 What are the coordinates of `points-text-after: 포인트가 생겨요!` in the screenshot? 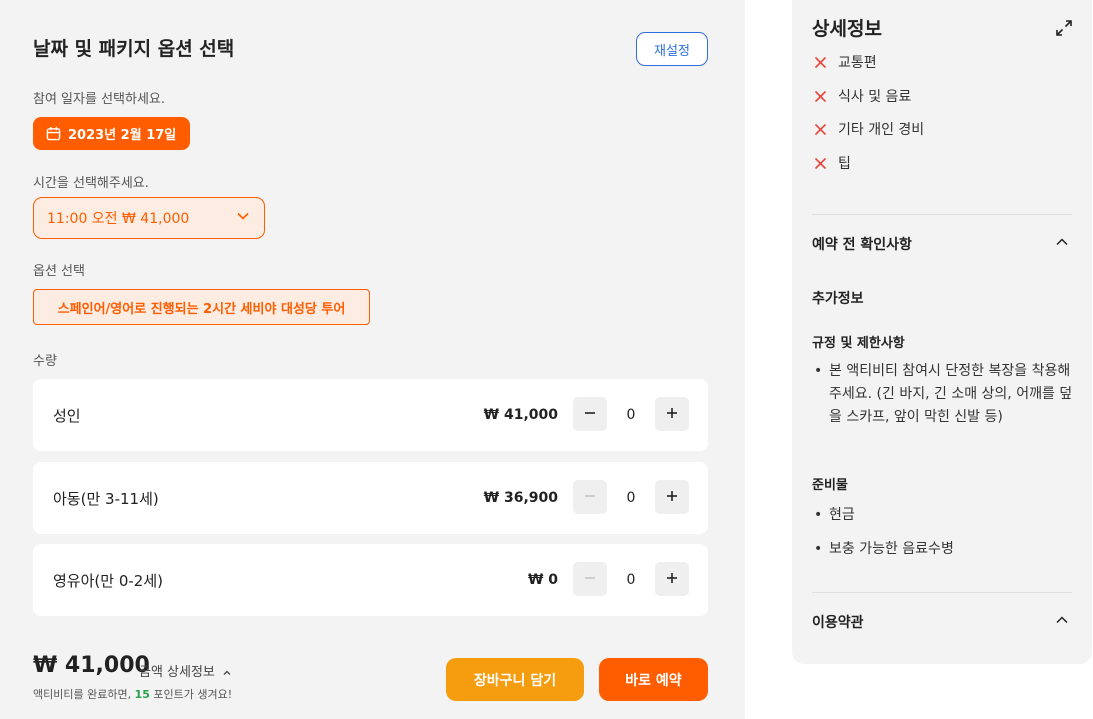 It's located at (191, 694).